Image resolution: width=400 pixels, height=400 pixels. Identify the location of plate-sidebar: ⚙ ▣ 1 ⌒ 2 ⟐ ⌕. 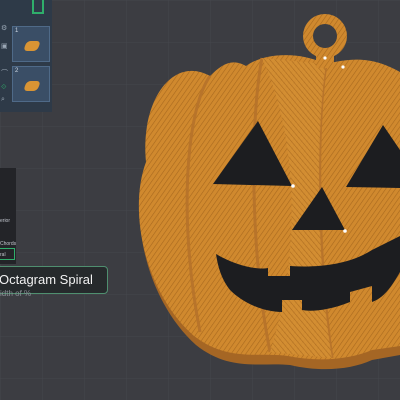
(26, 56).